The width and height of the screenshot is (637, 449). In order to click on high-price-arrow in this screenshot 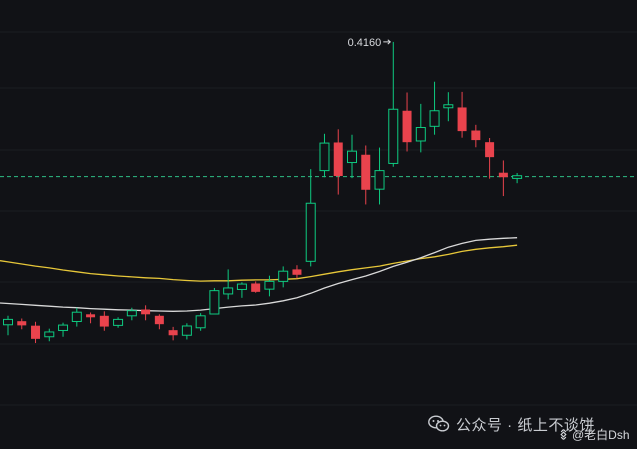, I will do `click(387, 42)`.